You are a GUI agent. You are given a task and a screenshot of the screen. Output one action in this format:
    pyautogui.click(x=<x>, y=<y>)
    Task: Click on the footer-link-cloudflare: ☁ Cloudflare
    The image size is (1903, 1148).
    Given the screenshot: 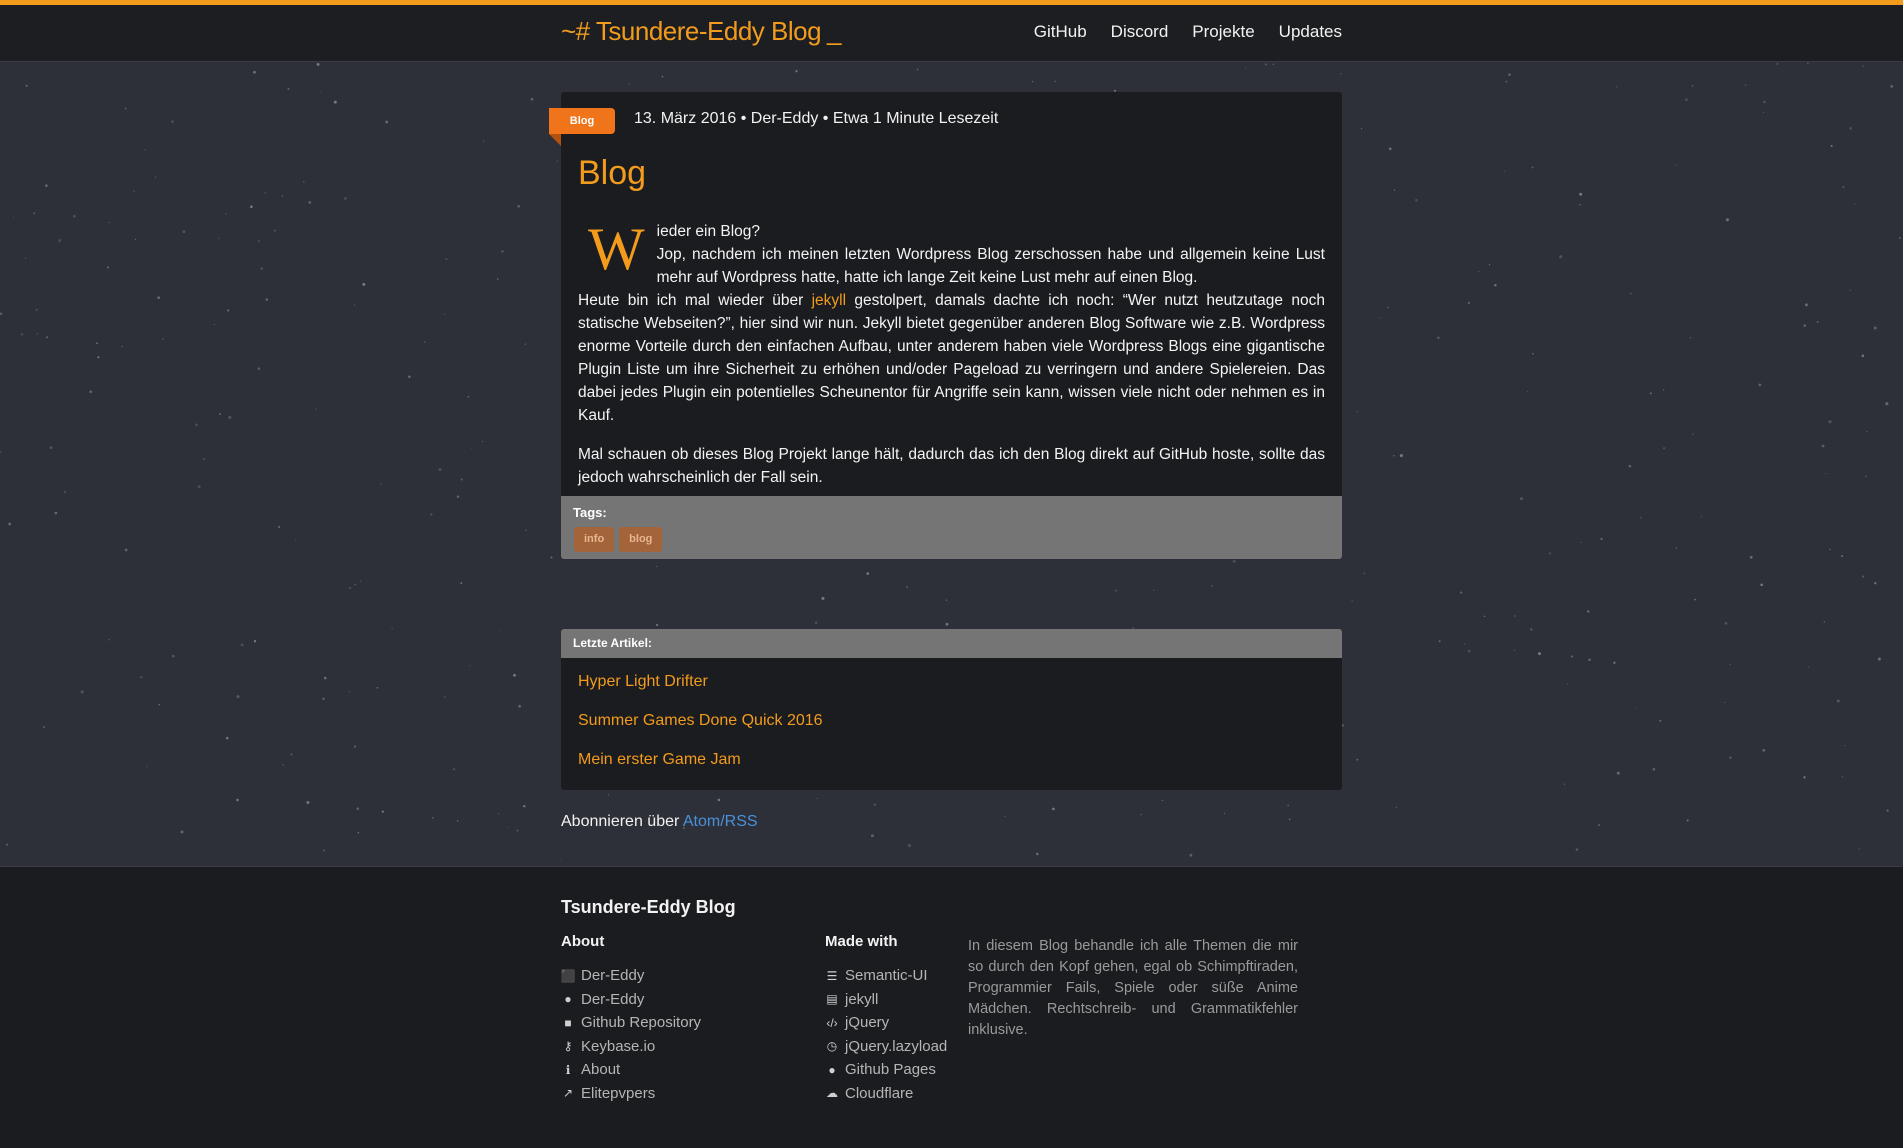 What is the action you would take?
    pyautogui.click(x=886, y=1094)
    